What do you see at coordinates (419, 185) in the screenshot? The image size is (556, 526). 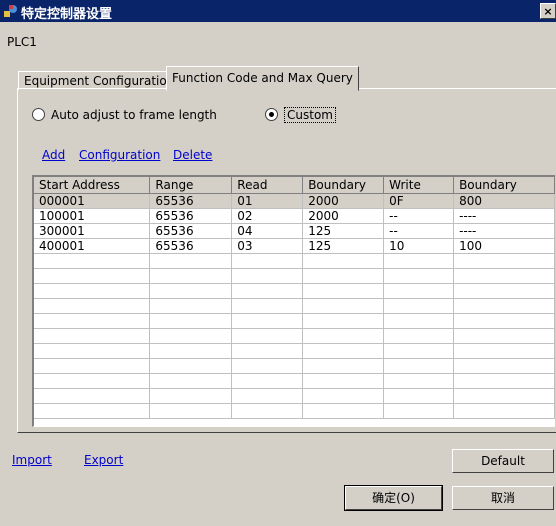 I see `column-header: Write` at bounding box center [419, 185].